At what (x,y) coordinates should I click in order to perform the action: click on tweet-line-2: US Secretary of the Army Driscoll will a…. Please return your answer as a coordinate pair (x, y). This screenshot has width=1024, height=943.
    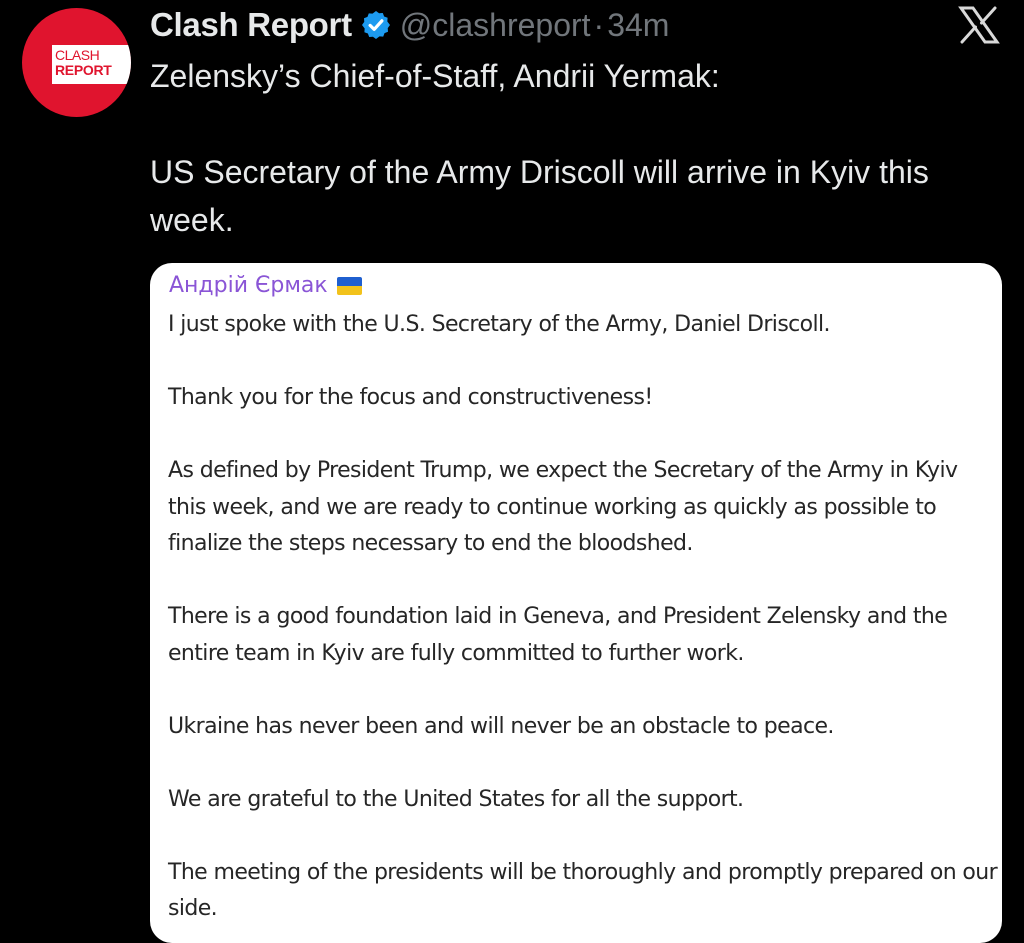
    Looking at the image, I should click on (539, 196).